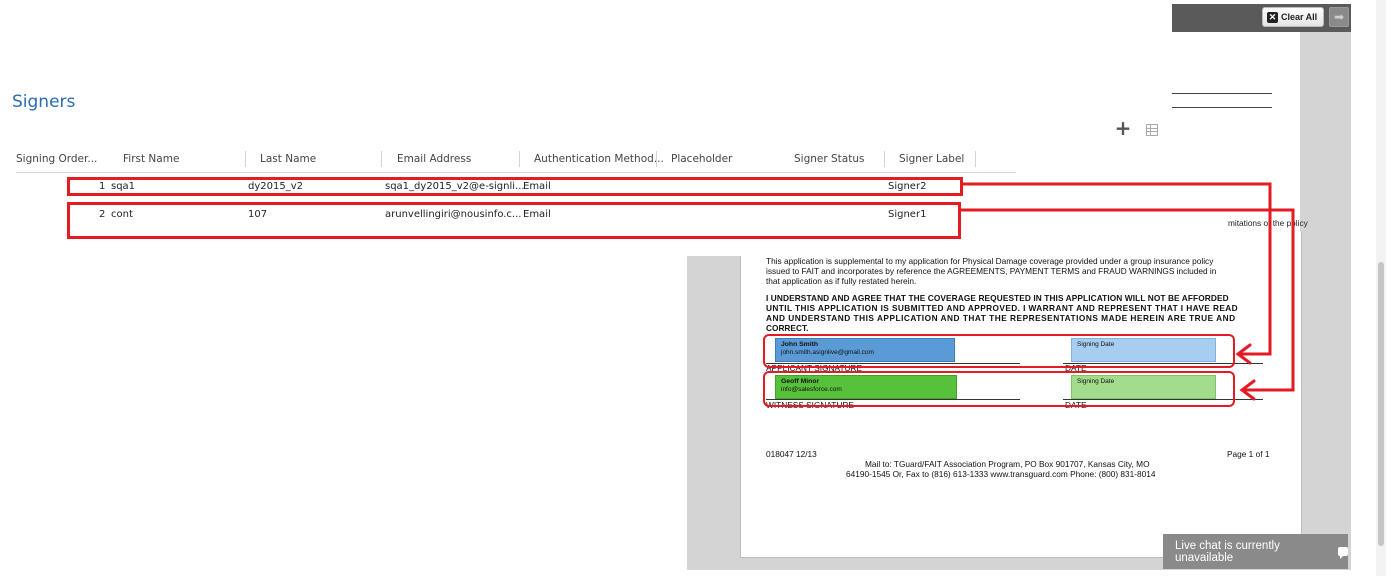 The height and width of the screenshot is (576, 1399). Describe the element at coordinates (288, 159) in the screenshot. I see `column-header-last-name: Last Name` at that location.